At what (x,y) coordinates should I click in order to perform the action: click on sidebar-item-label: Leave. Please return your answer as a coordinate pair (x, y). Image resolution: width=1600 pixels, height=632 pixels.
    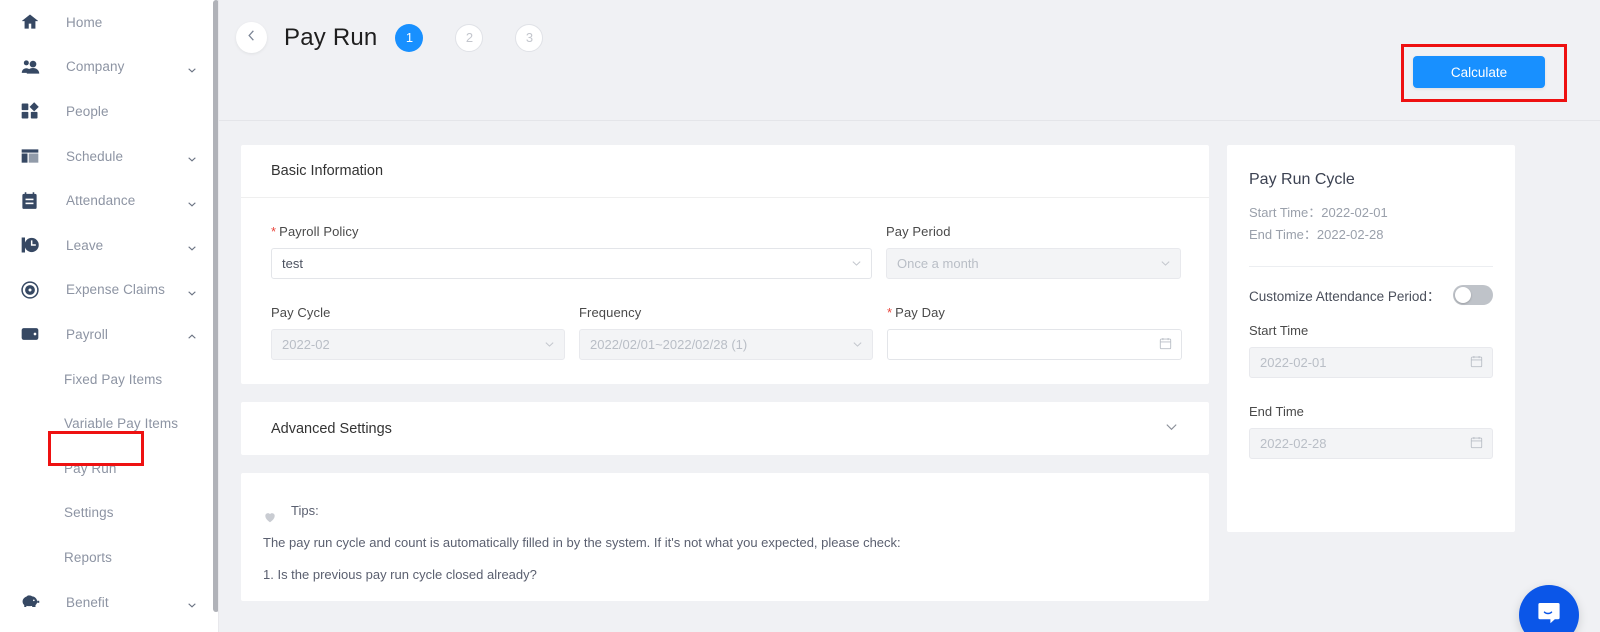
    Looking at the image, I should click on (85, 245).